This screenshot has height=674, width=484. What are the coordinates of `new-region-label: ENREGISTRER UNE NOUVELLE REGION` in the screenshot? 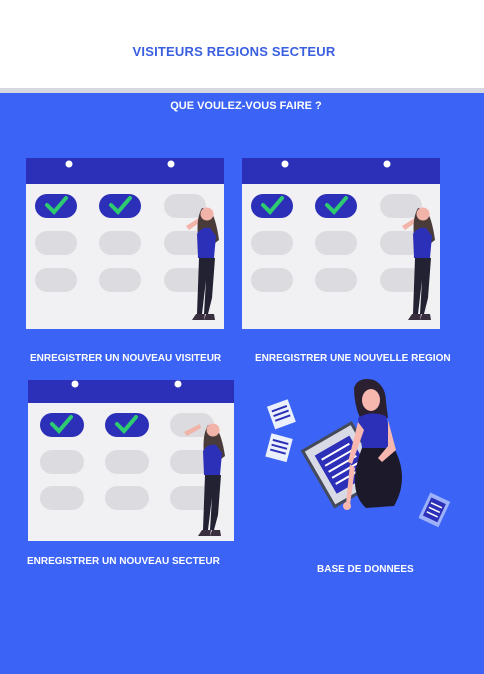 It's located at (353, 358).